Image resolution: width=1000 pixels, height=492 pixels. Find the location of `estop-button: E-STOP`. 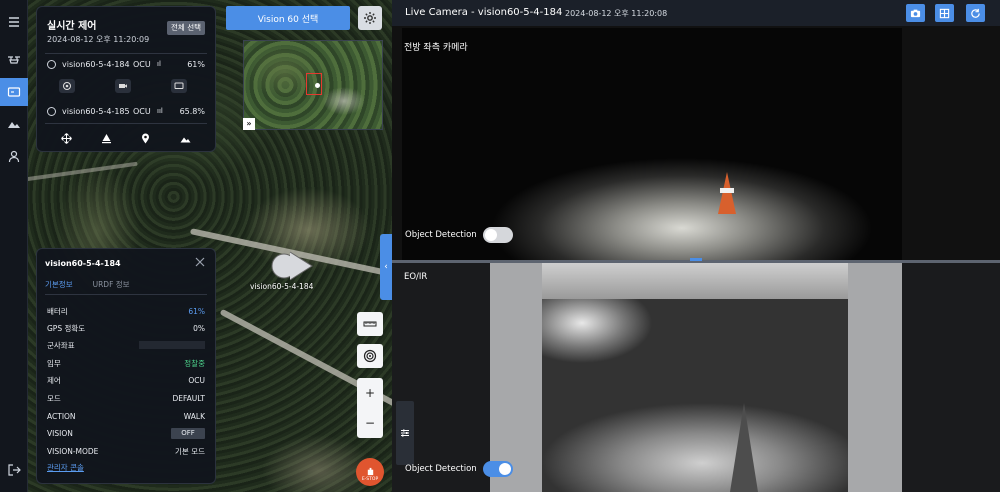

estop-button: E-STOP is located at coordinates (370, 472).